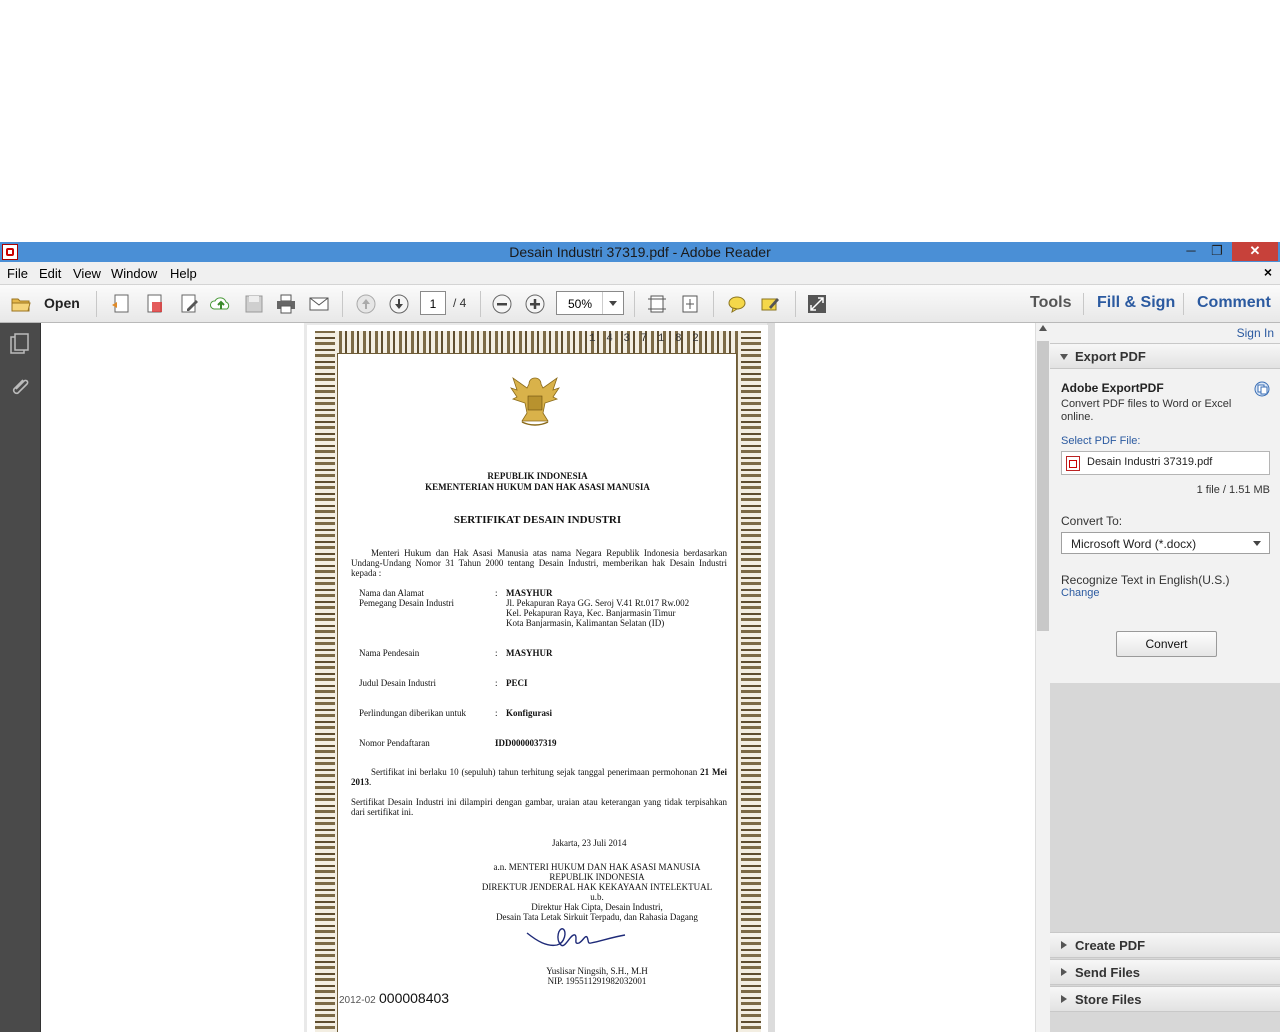 The width and height of the screenshot is (1280, 1032). I want to click on signer-name: Yuslisar Ningsih, S.H., M.H, so click(597, 971).